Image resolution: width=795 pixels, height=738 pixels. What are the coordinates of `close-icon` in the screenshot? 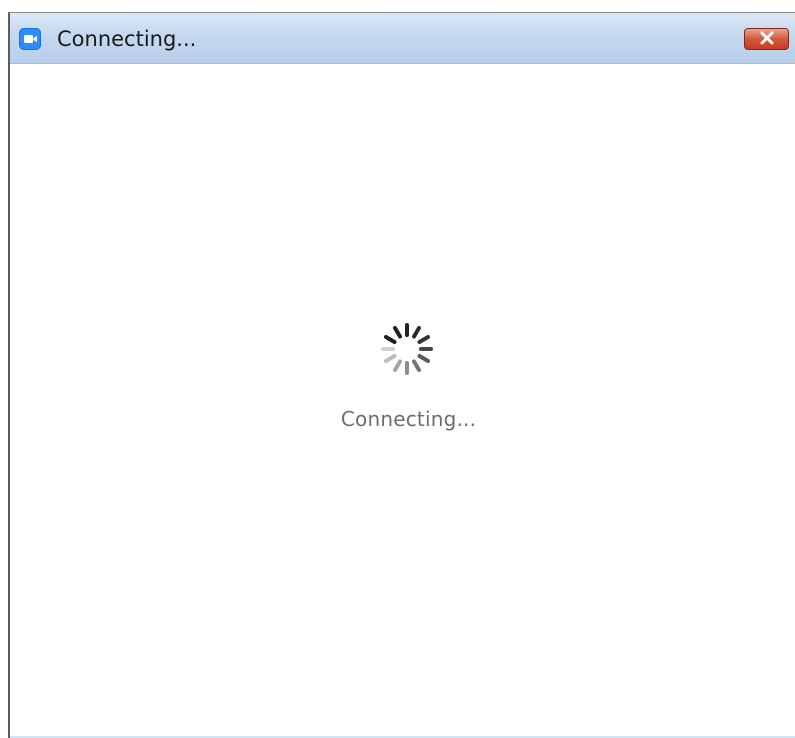 It's located at (767, 39).